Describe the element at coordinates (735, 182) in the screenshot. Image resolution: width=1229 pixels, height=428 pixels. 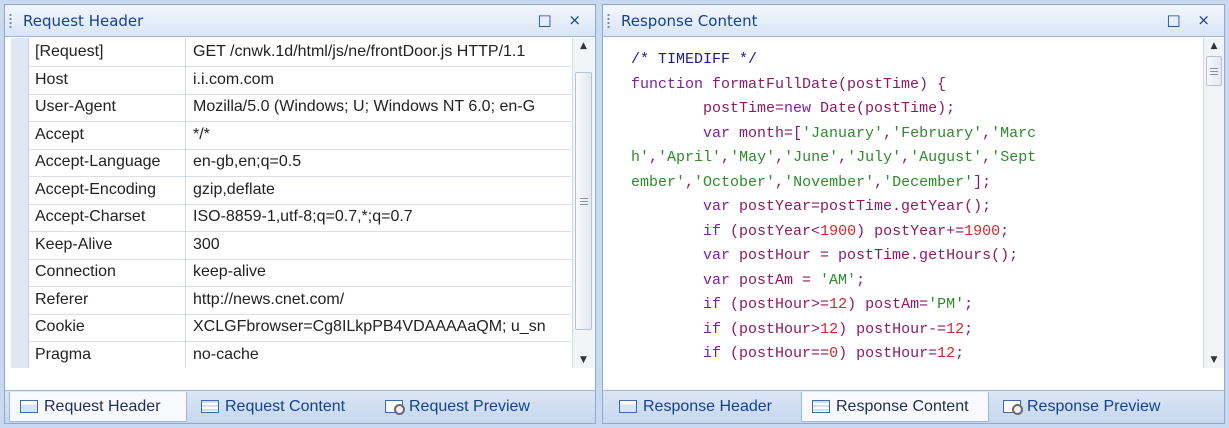
I see `code-token: 'October'` at that location.